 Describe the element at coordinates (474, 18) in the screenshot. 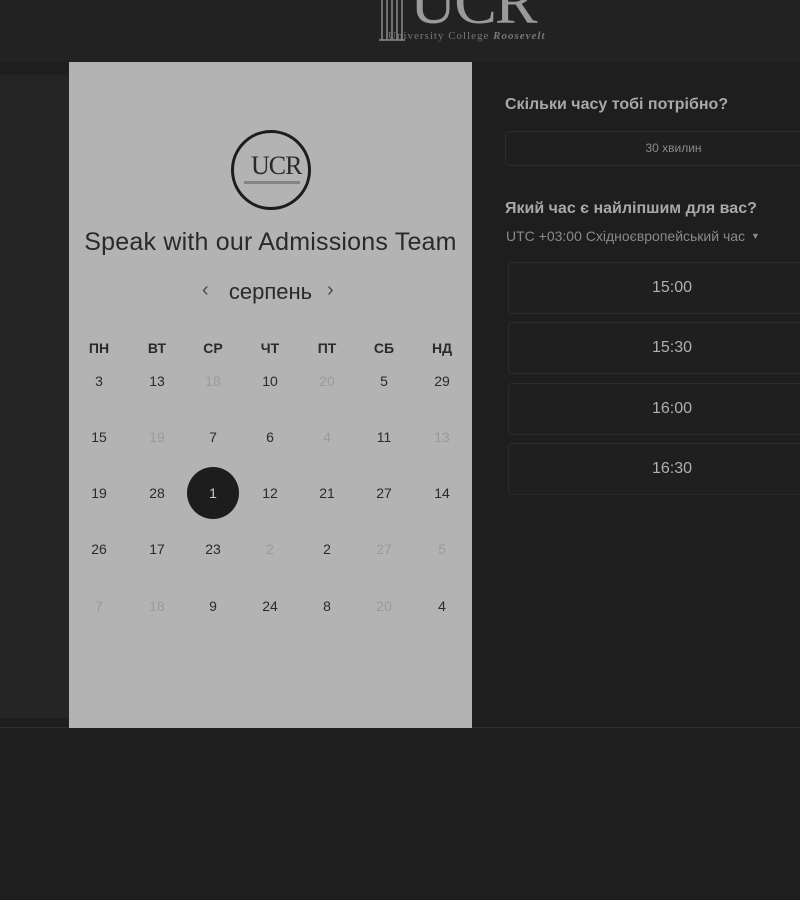

I see `logo-text: UCR` at that location.